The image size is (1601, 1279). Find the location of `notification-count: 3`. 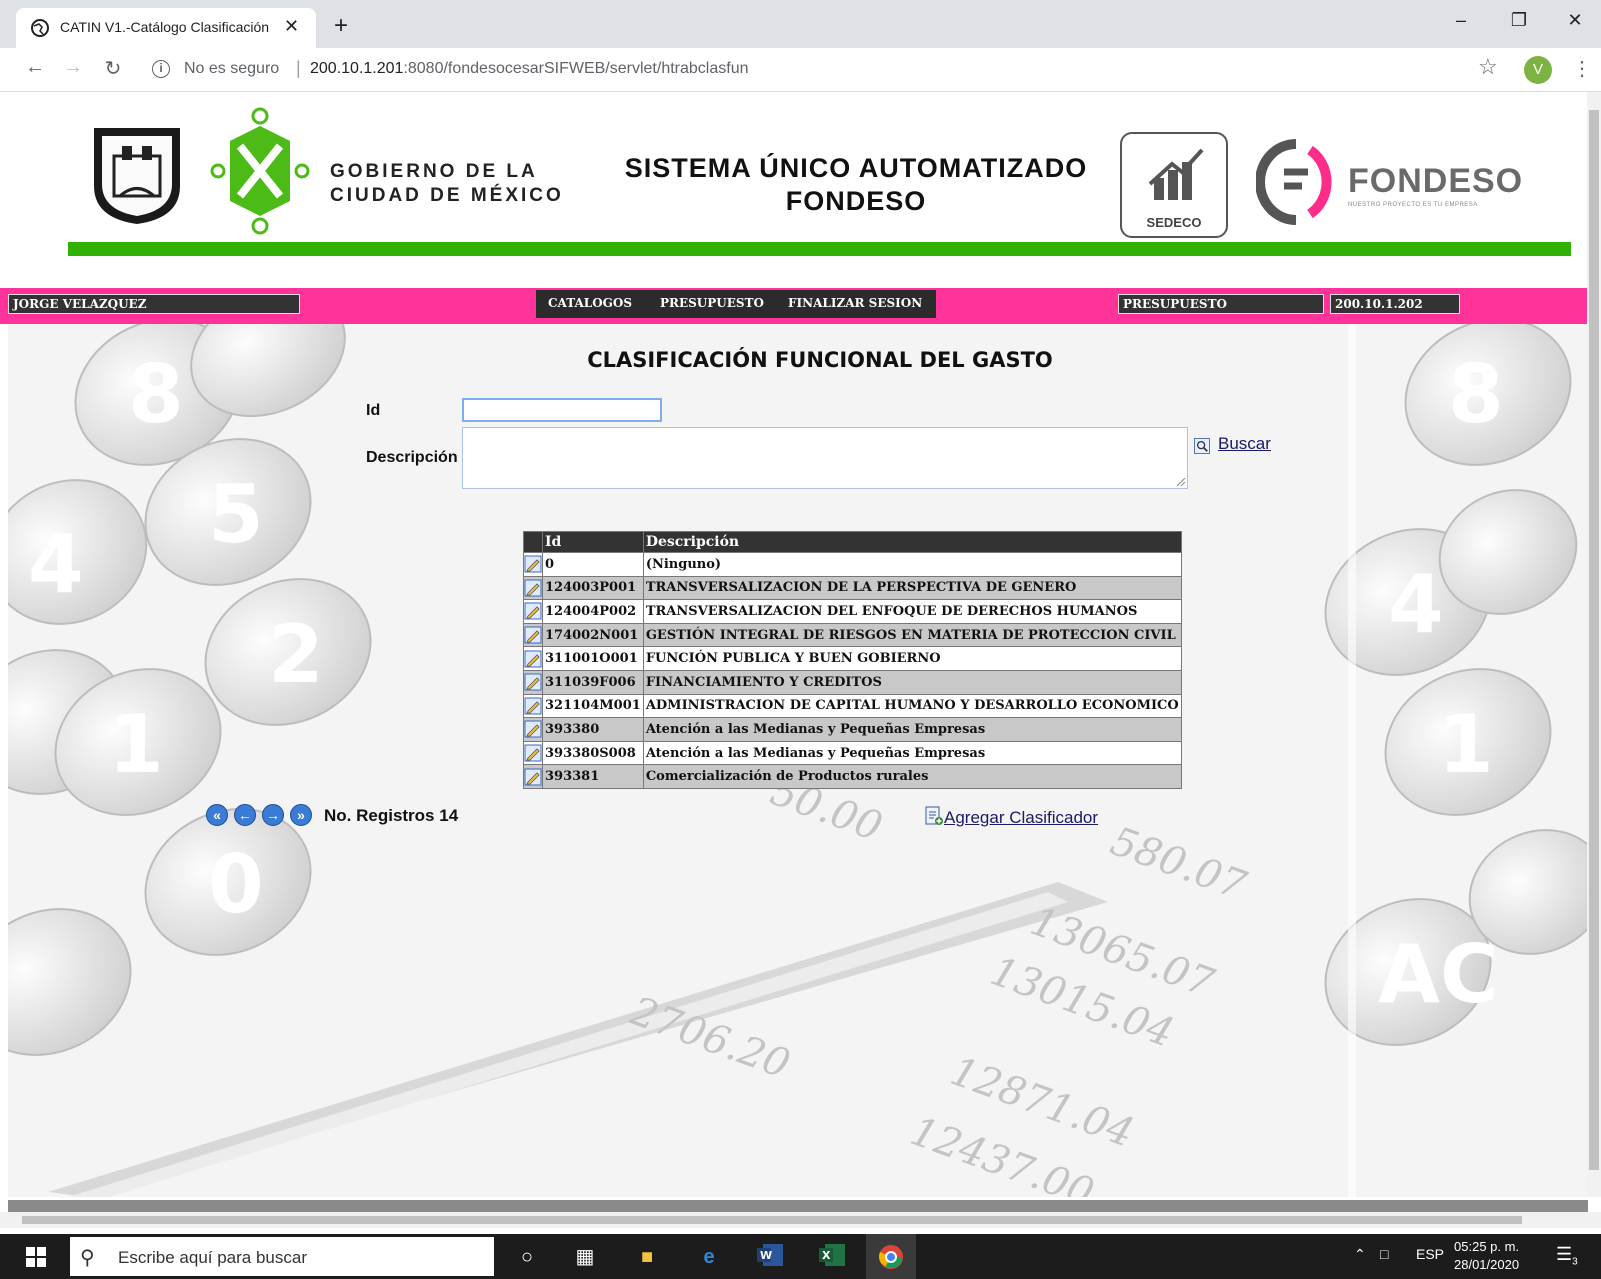

notification-count: 3 is located at coordinates (1575, 1262).